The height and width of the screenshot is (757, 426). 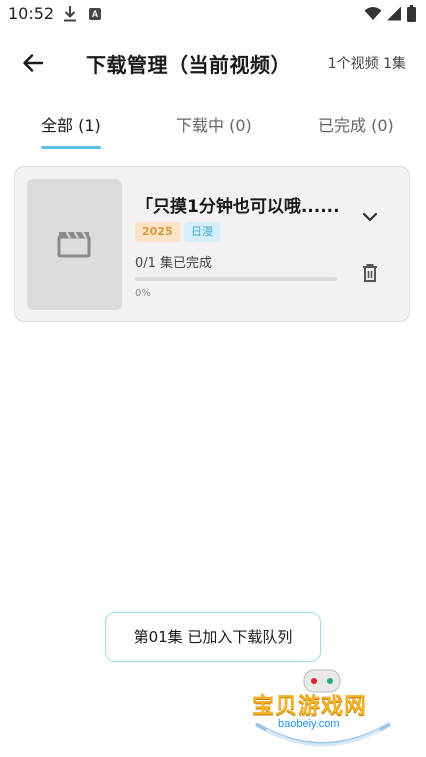 I want to click on app-bar: 下载管理（当前视频） 1个视频 1集, so click(x=213, y=62).